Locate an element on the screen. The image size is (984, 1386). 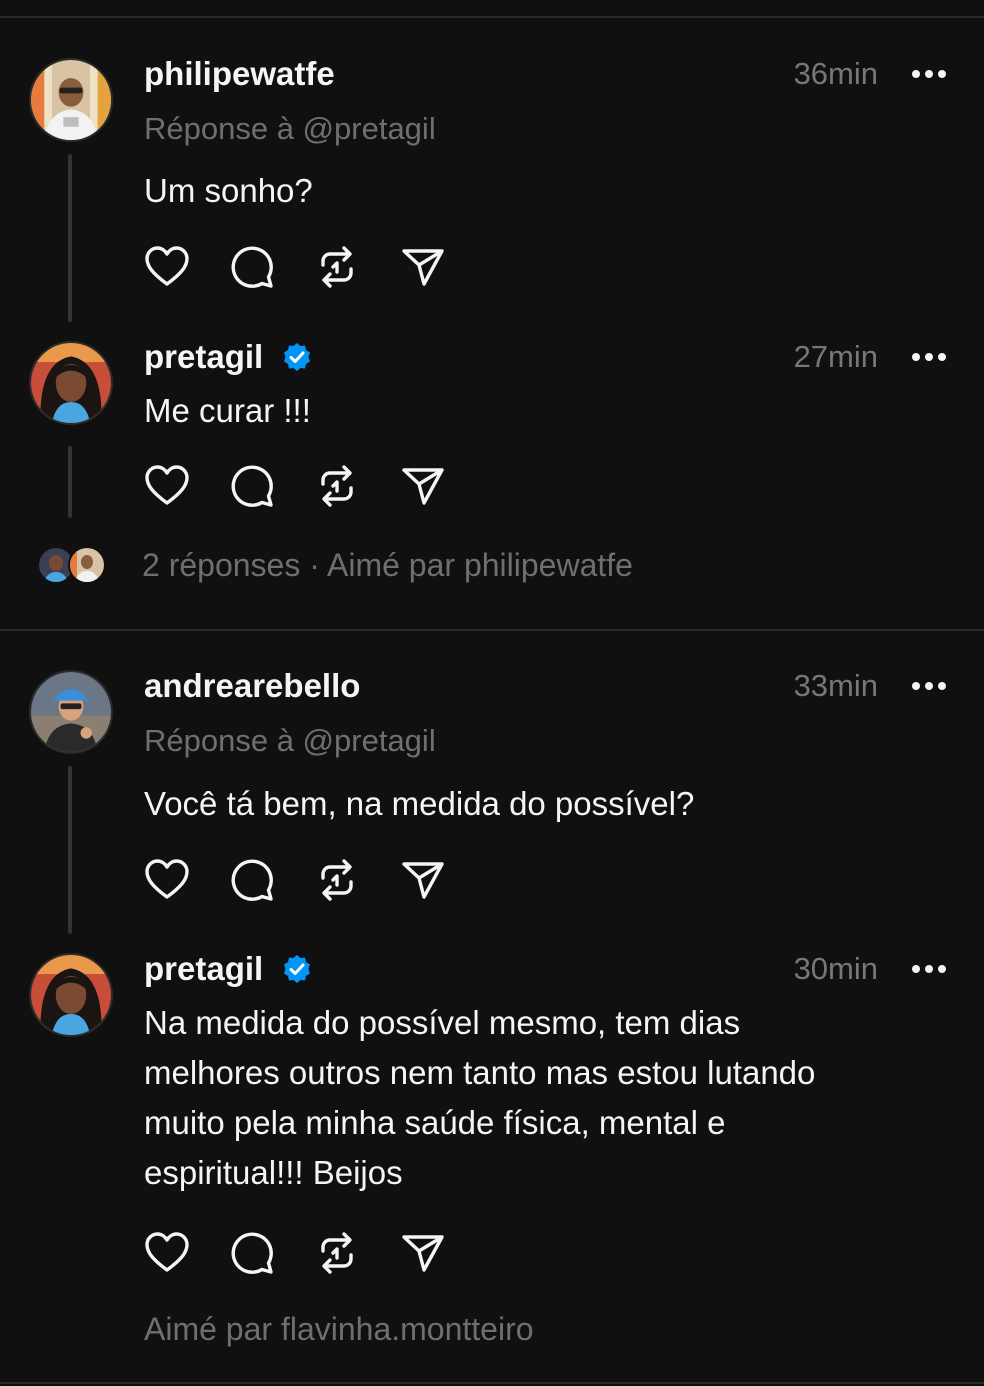
thread-divider is located at coordinates (492, 630).